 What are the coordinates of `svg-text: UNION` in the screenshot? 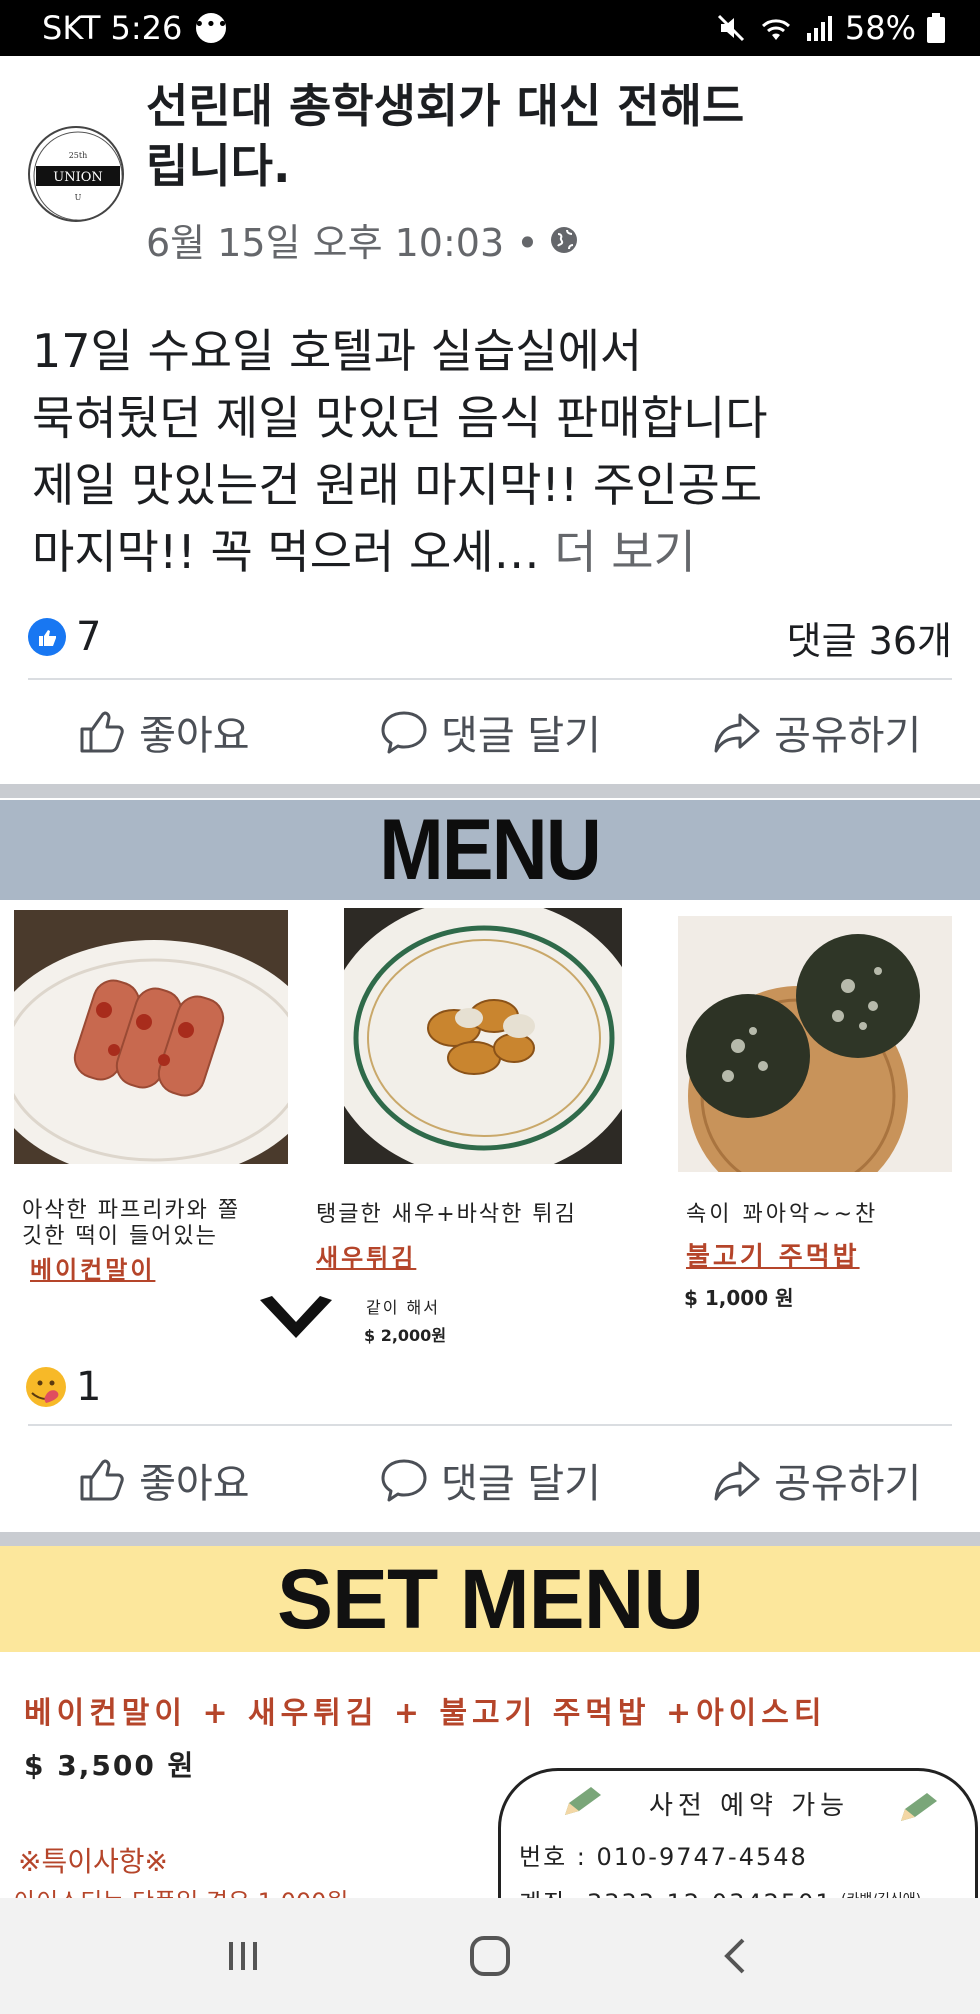 It's located at (78, 177).